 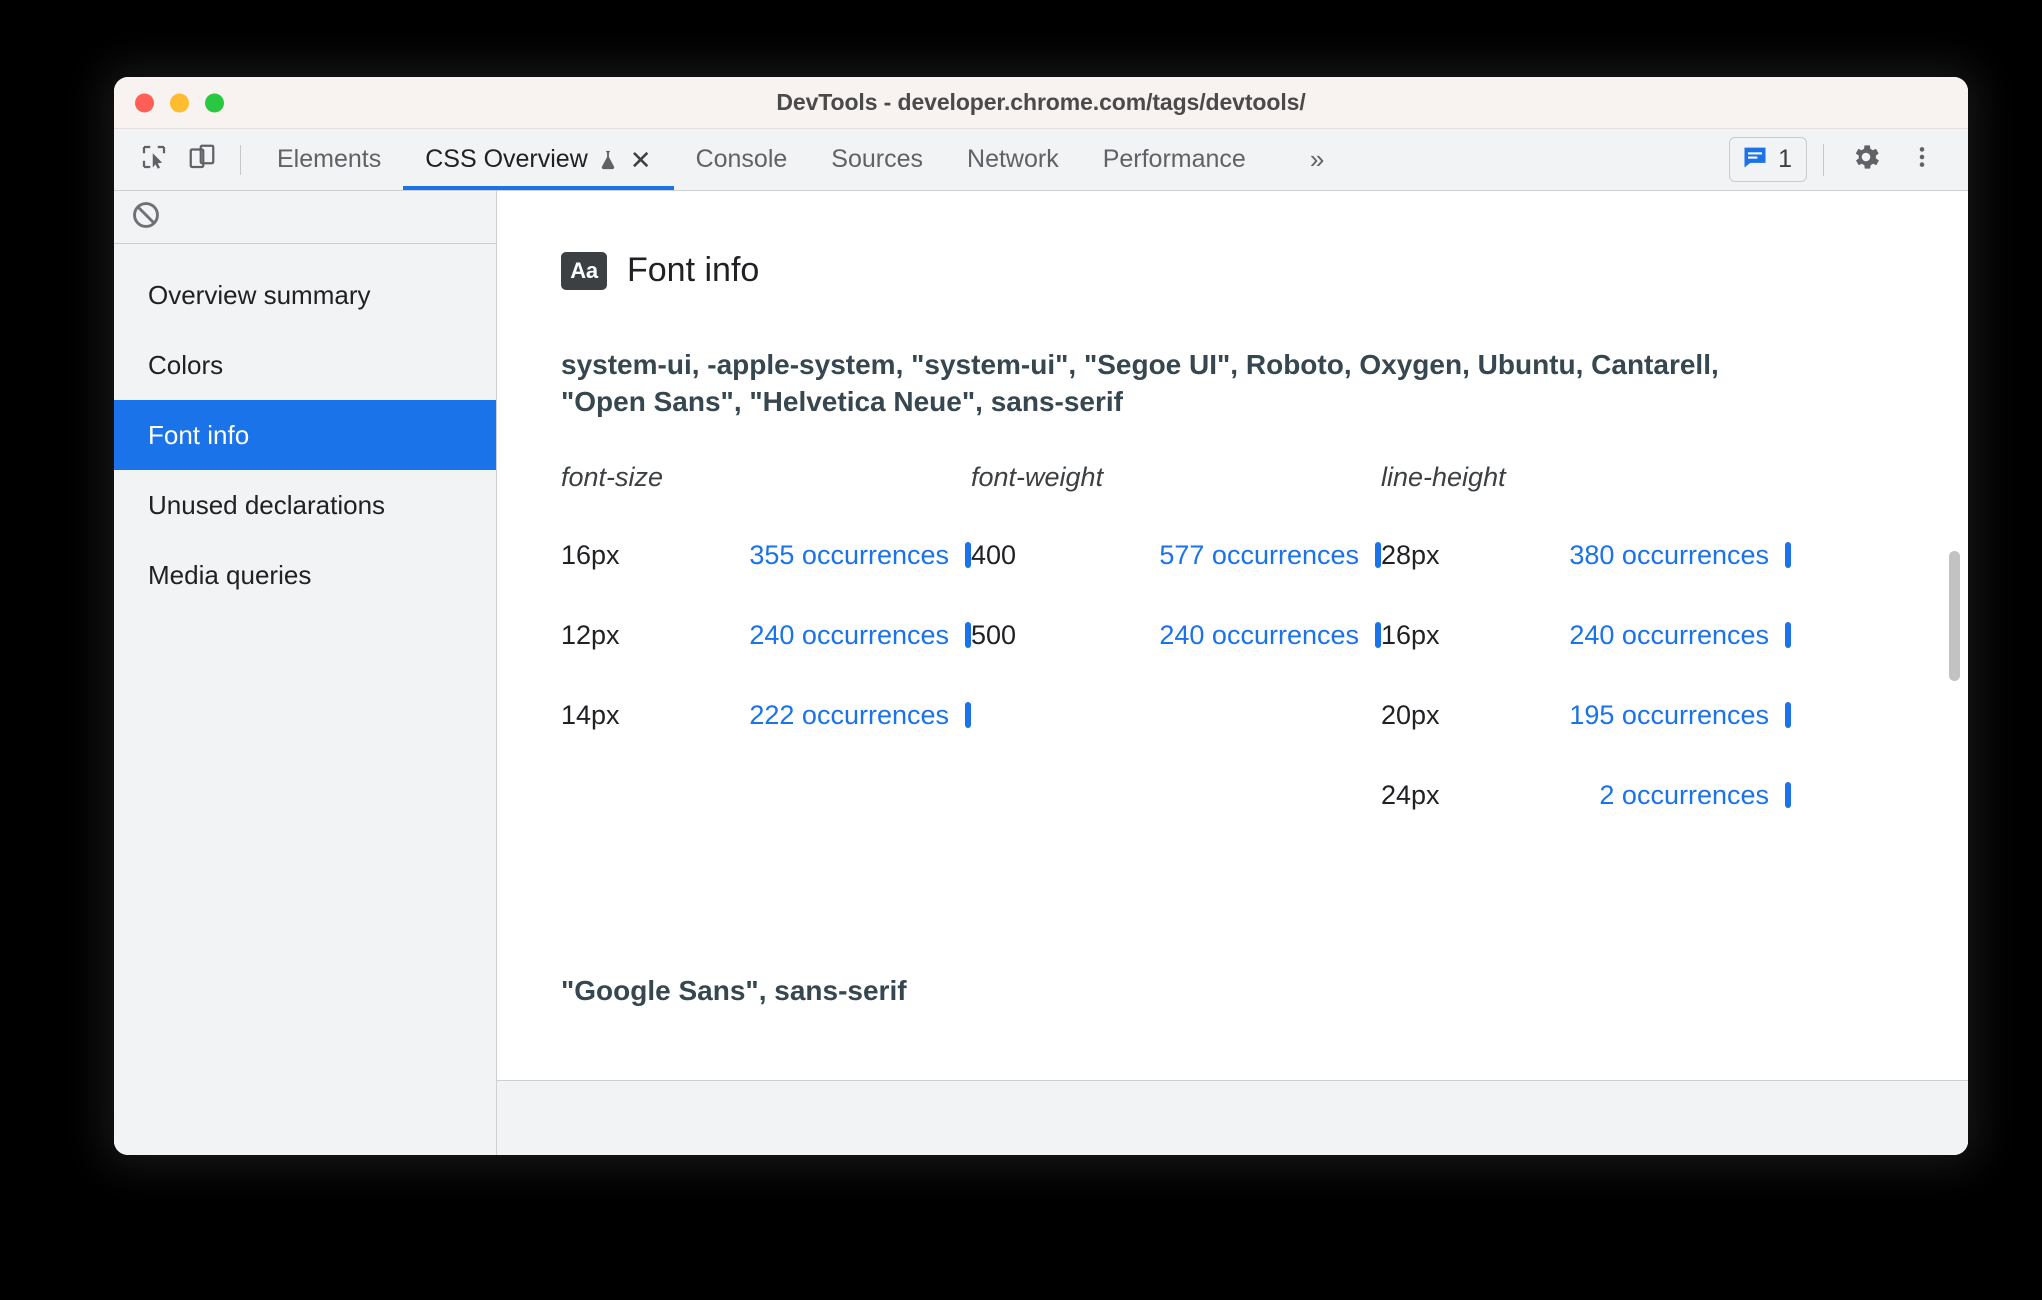 I want to click on sidebar-item-unused-declarations: Unused declarations, so click(x=305, y=505).